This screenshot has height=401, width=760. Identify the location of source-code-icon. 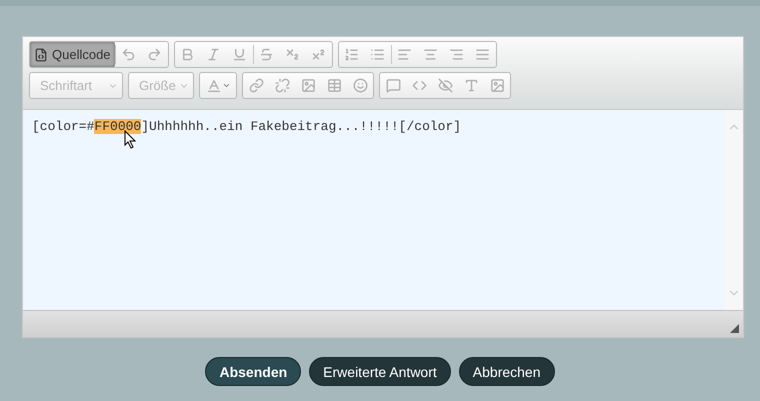
(41, 55).